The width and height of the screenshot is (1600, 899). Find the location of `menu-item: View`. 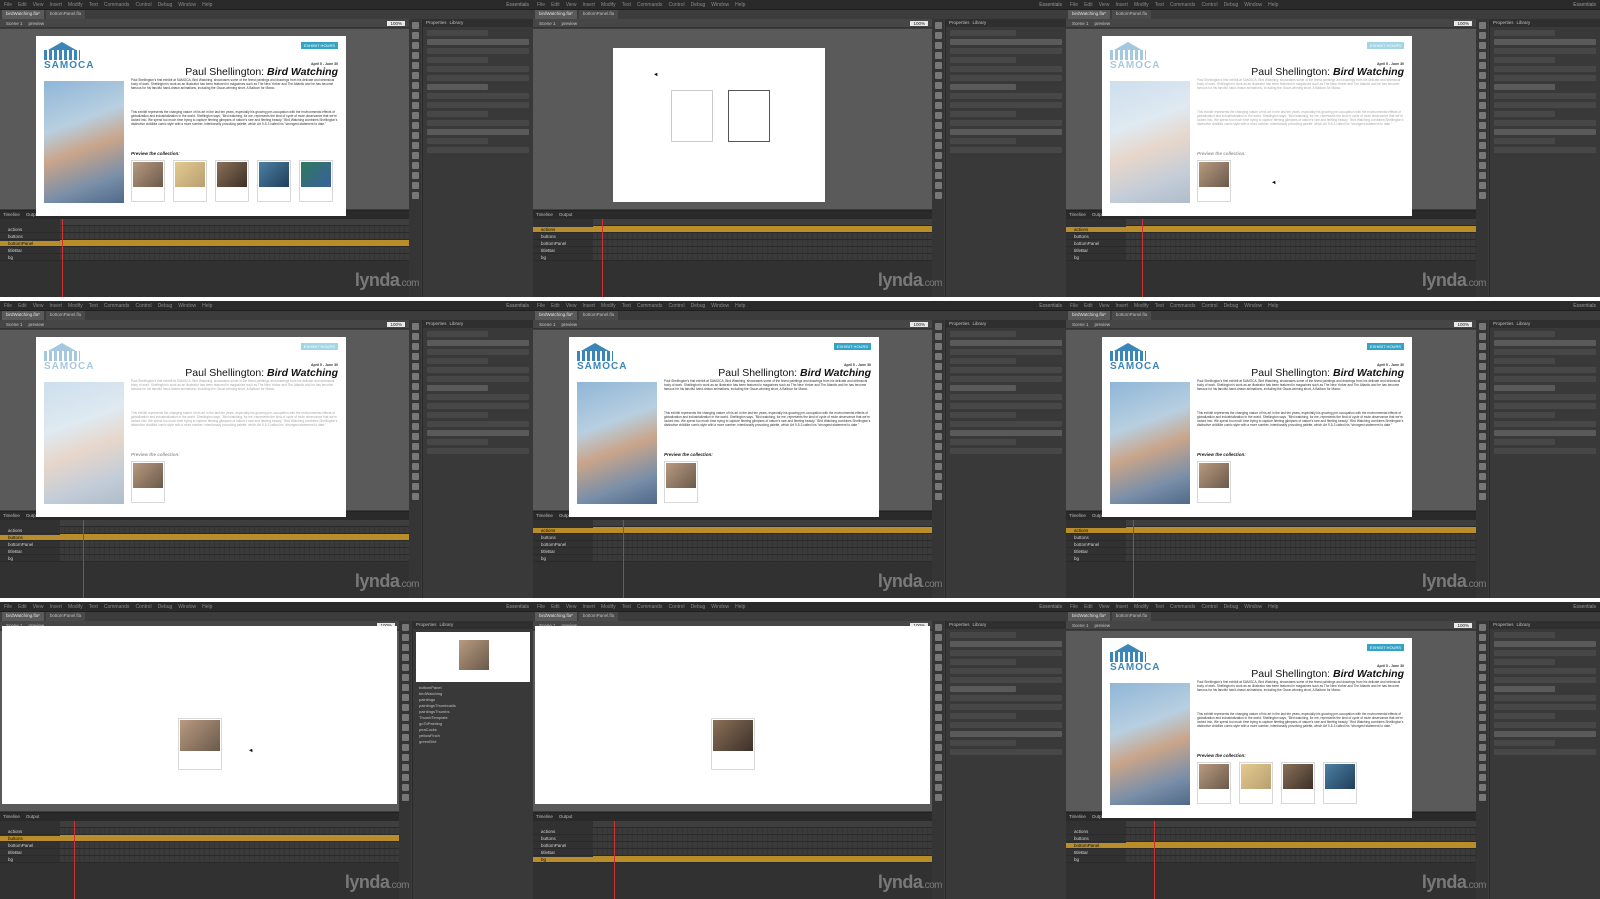

menu-item: View is located at coordinates (38, 306).